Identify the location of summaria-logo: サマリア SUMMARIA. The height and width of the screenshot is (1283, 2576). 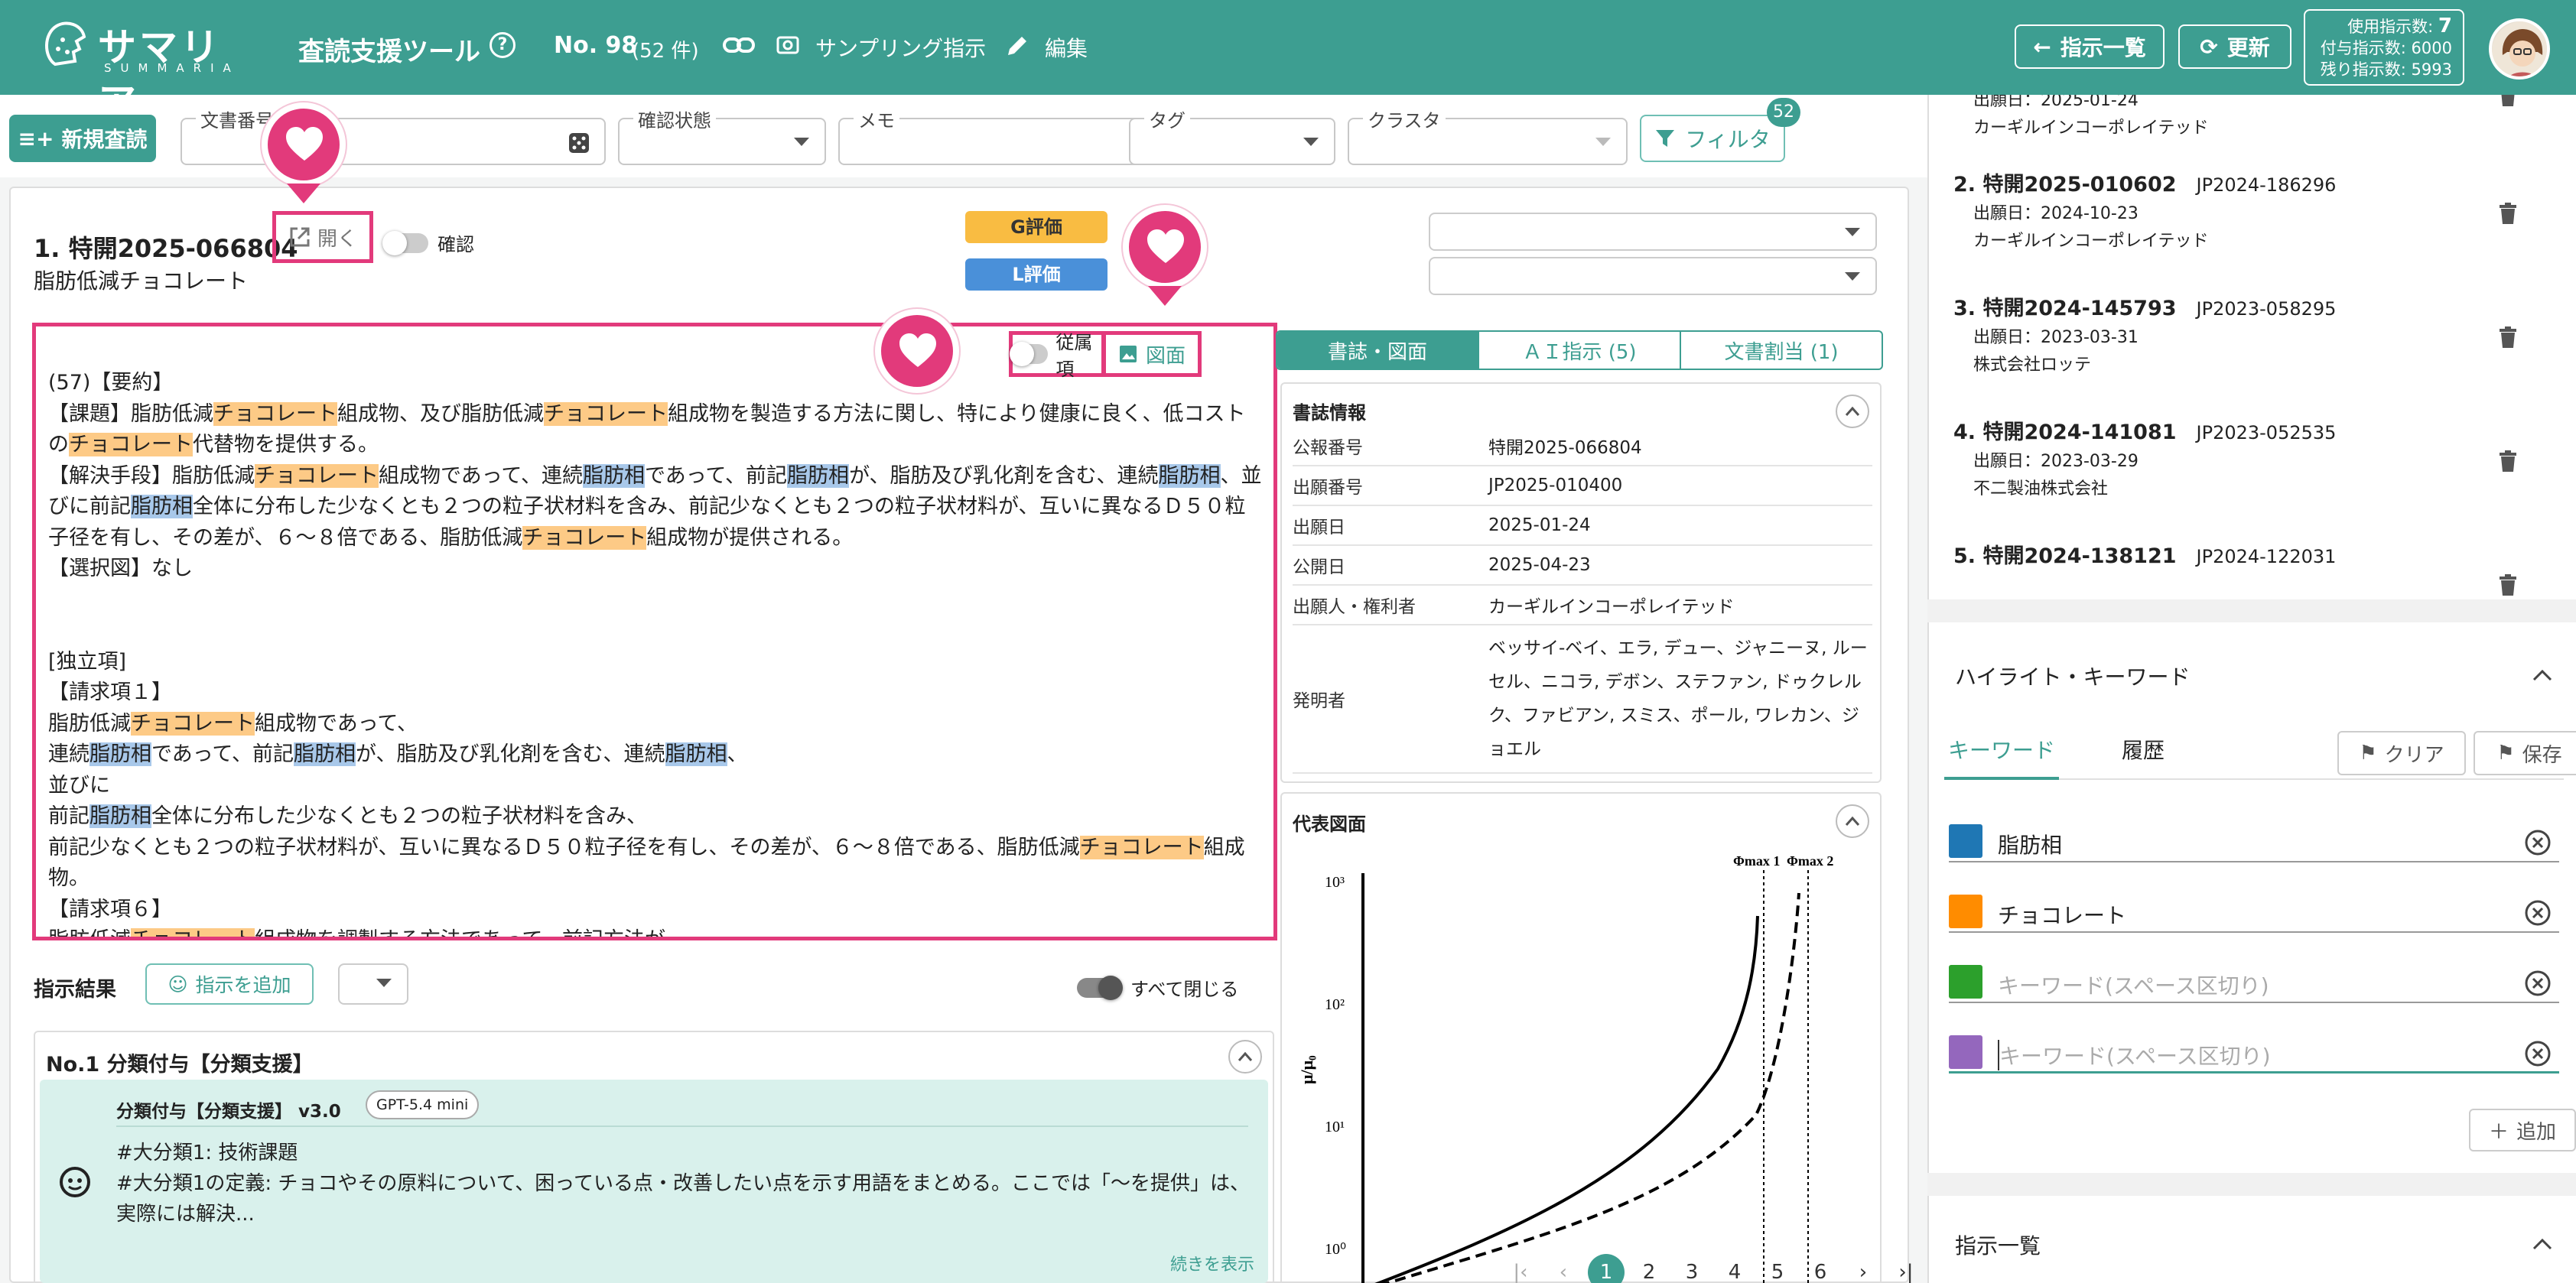
(151, 69).